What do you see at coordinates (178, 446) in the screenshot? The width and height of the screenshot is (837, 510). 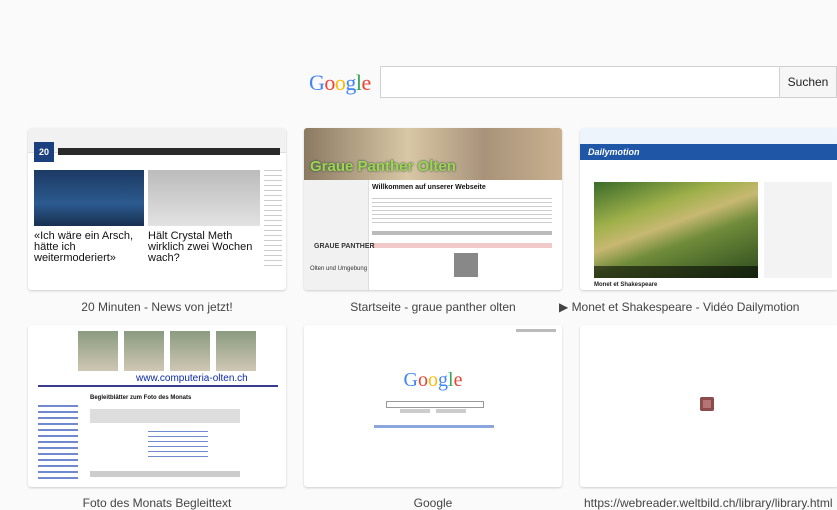 I see `link-list` at bounding box center [178, 446].